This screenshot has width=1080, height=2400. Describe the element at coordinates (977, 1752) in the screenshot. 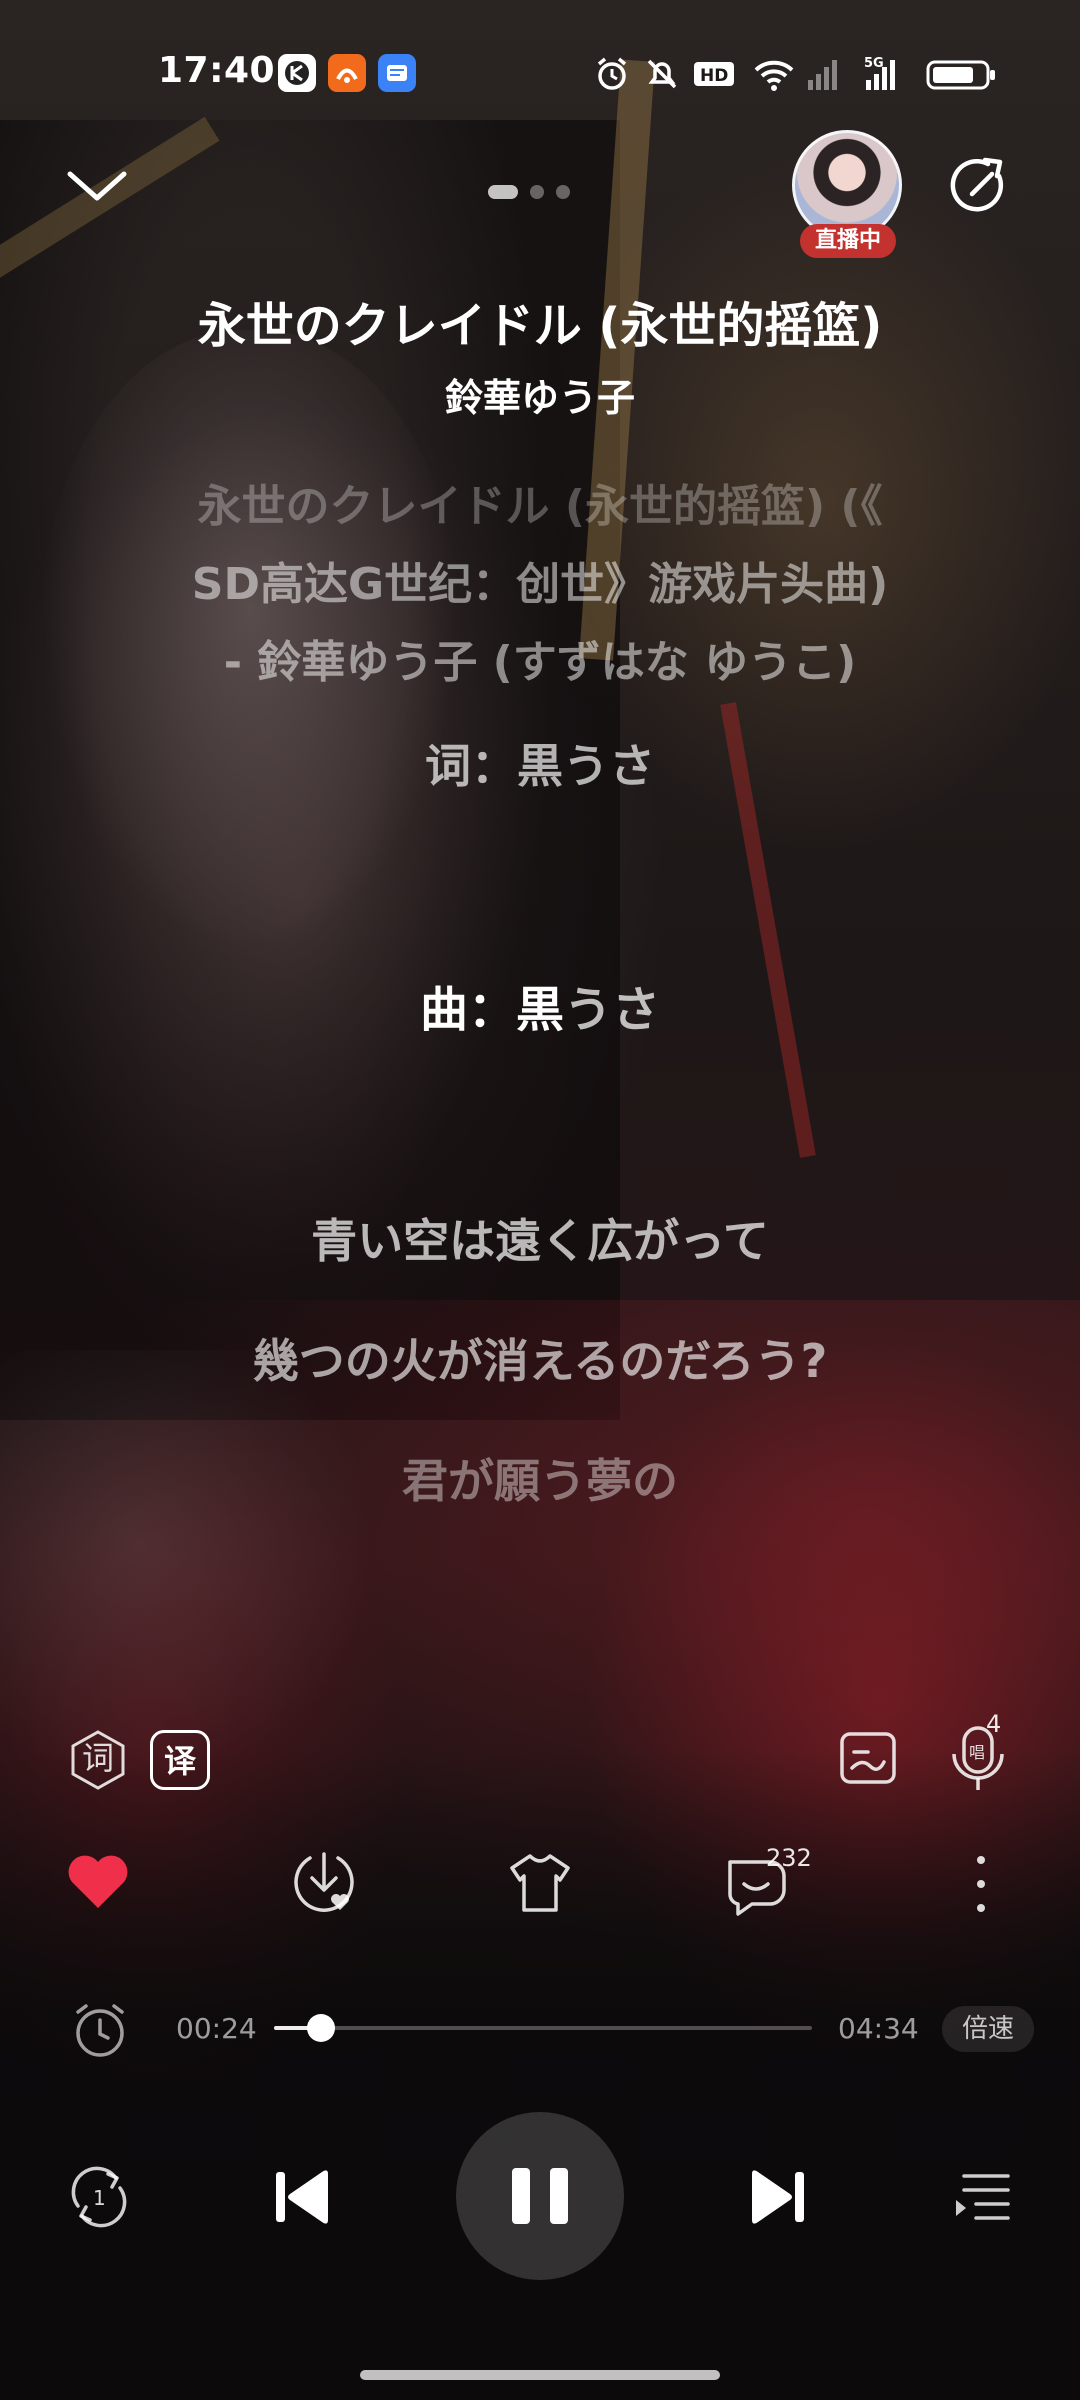

I see `svg-text: 唱` at that location.